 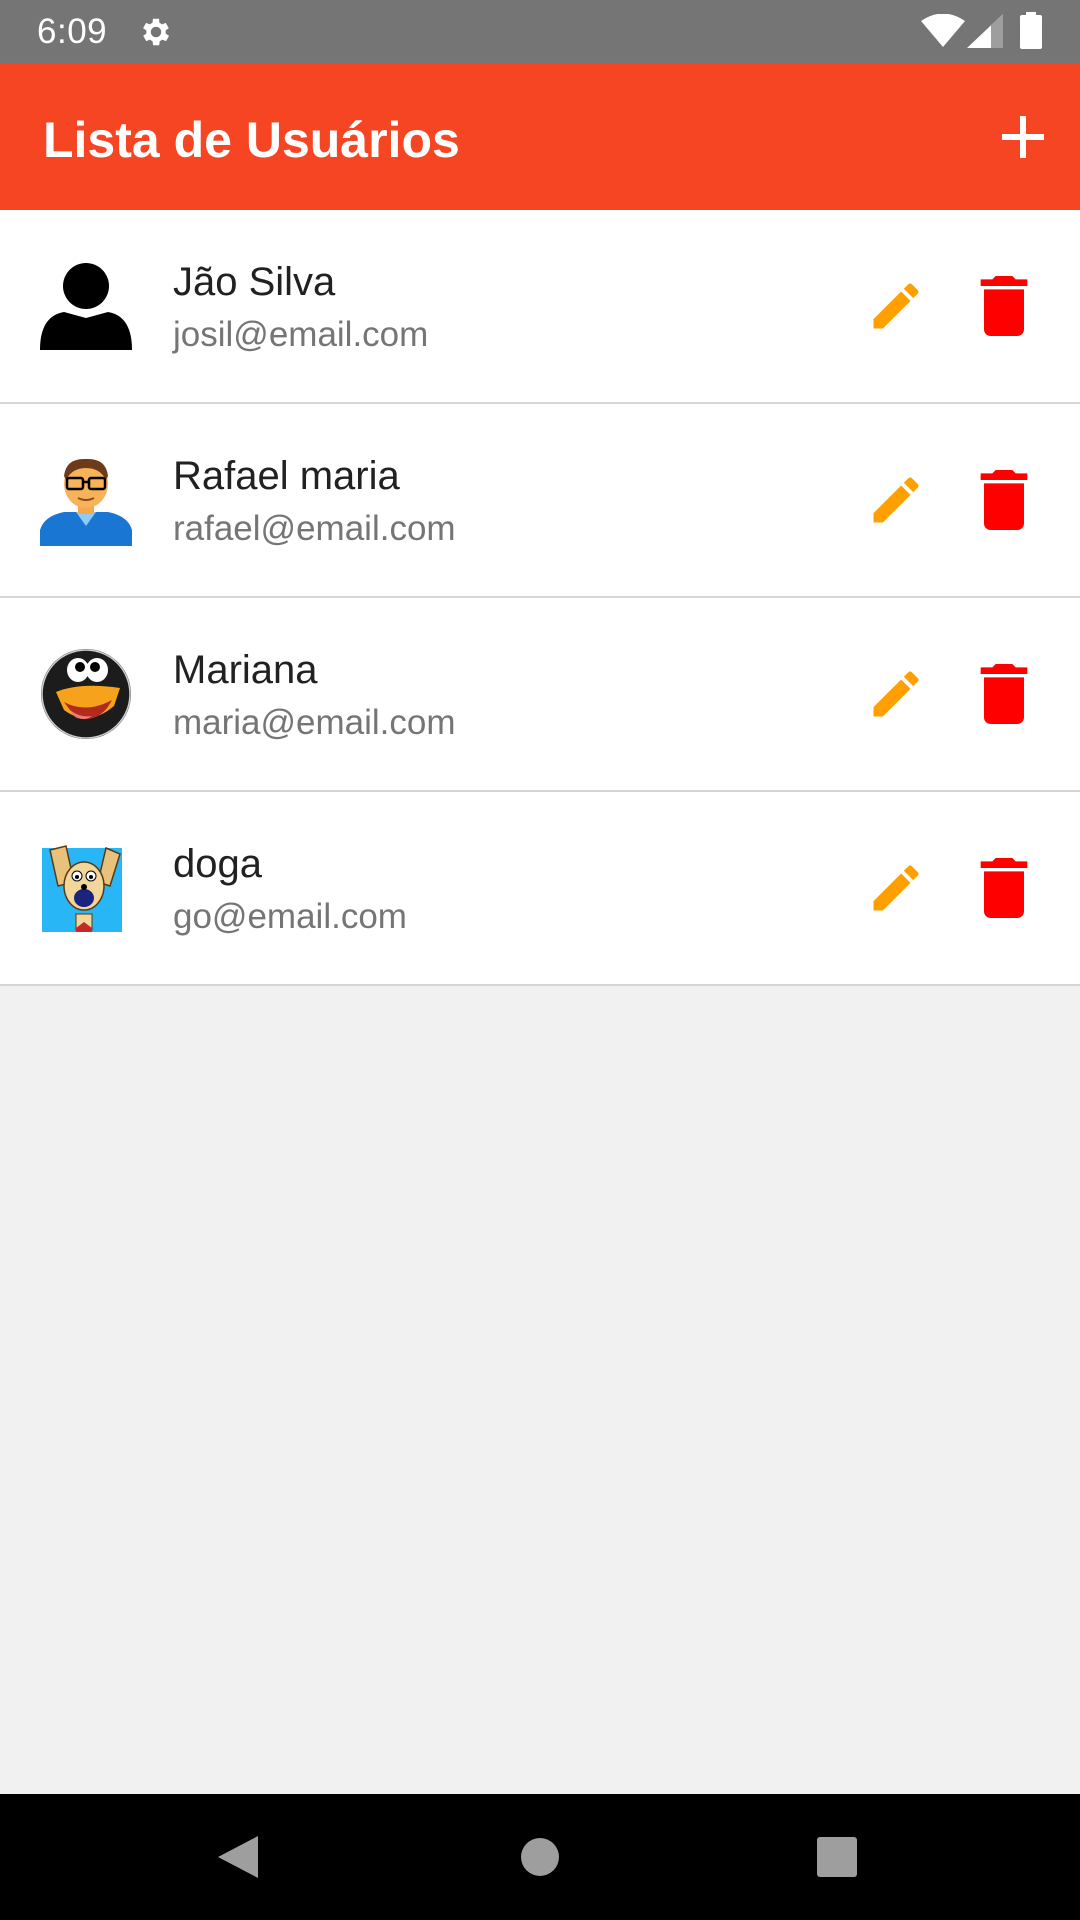 I want to click on signal-icon, so click(x=985, y=31).